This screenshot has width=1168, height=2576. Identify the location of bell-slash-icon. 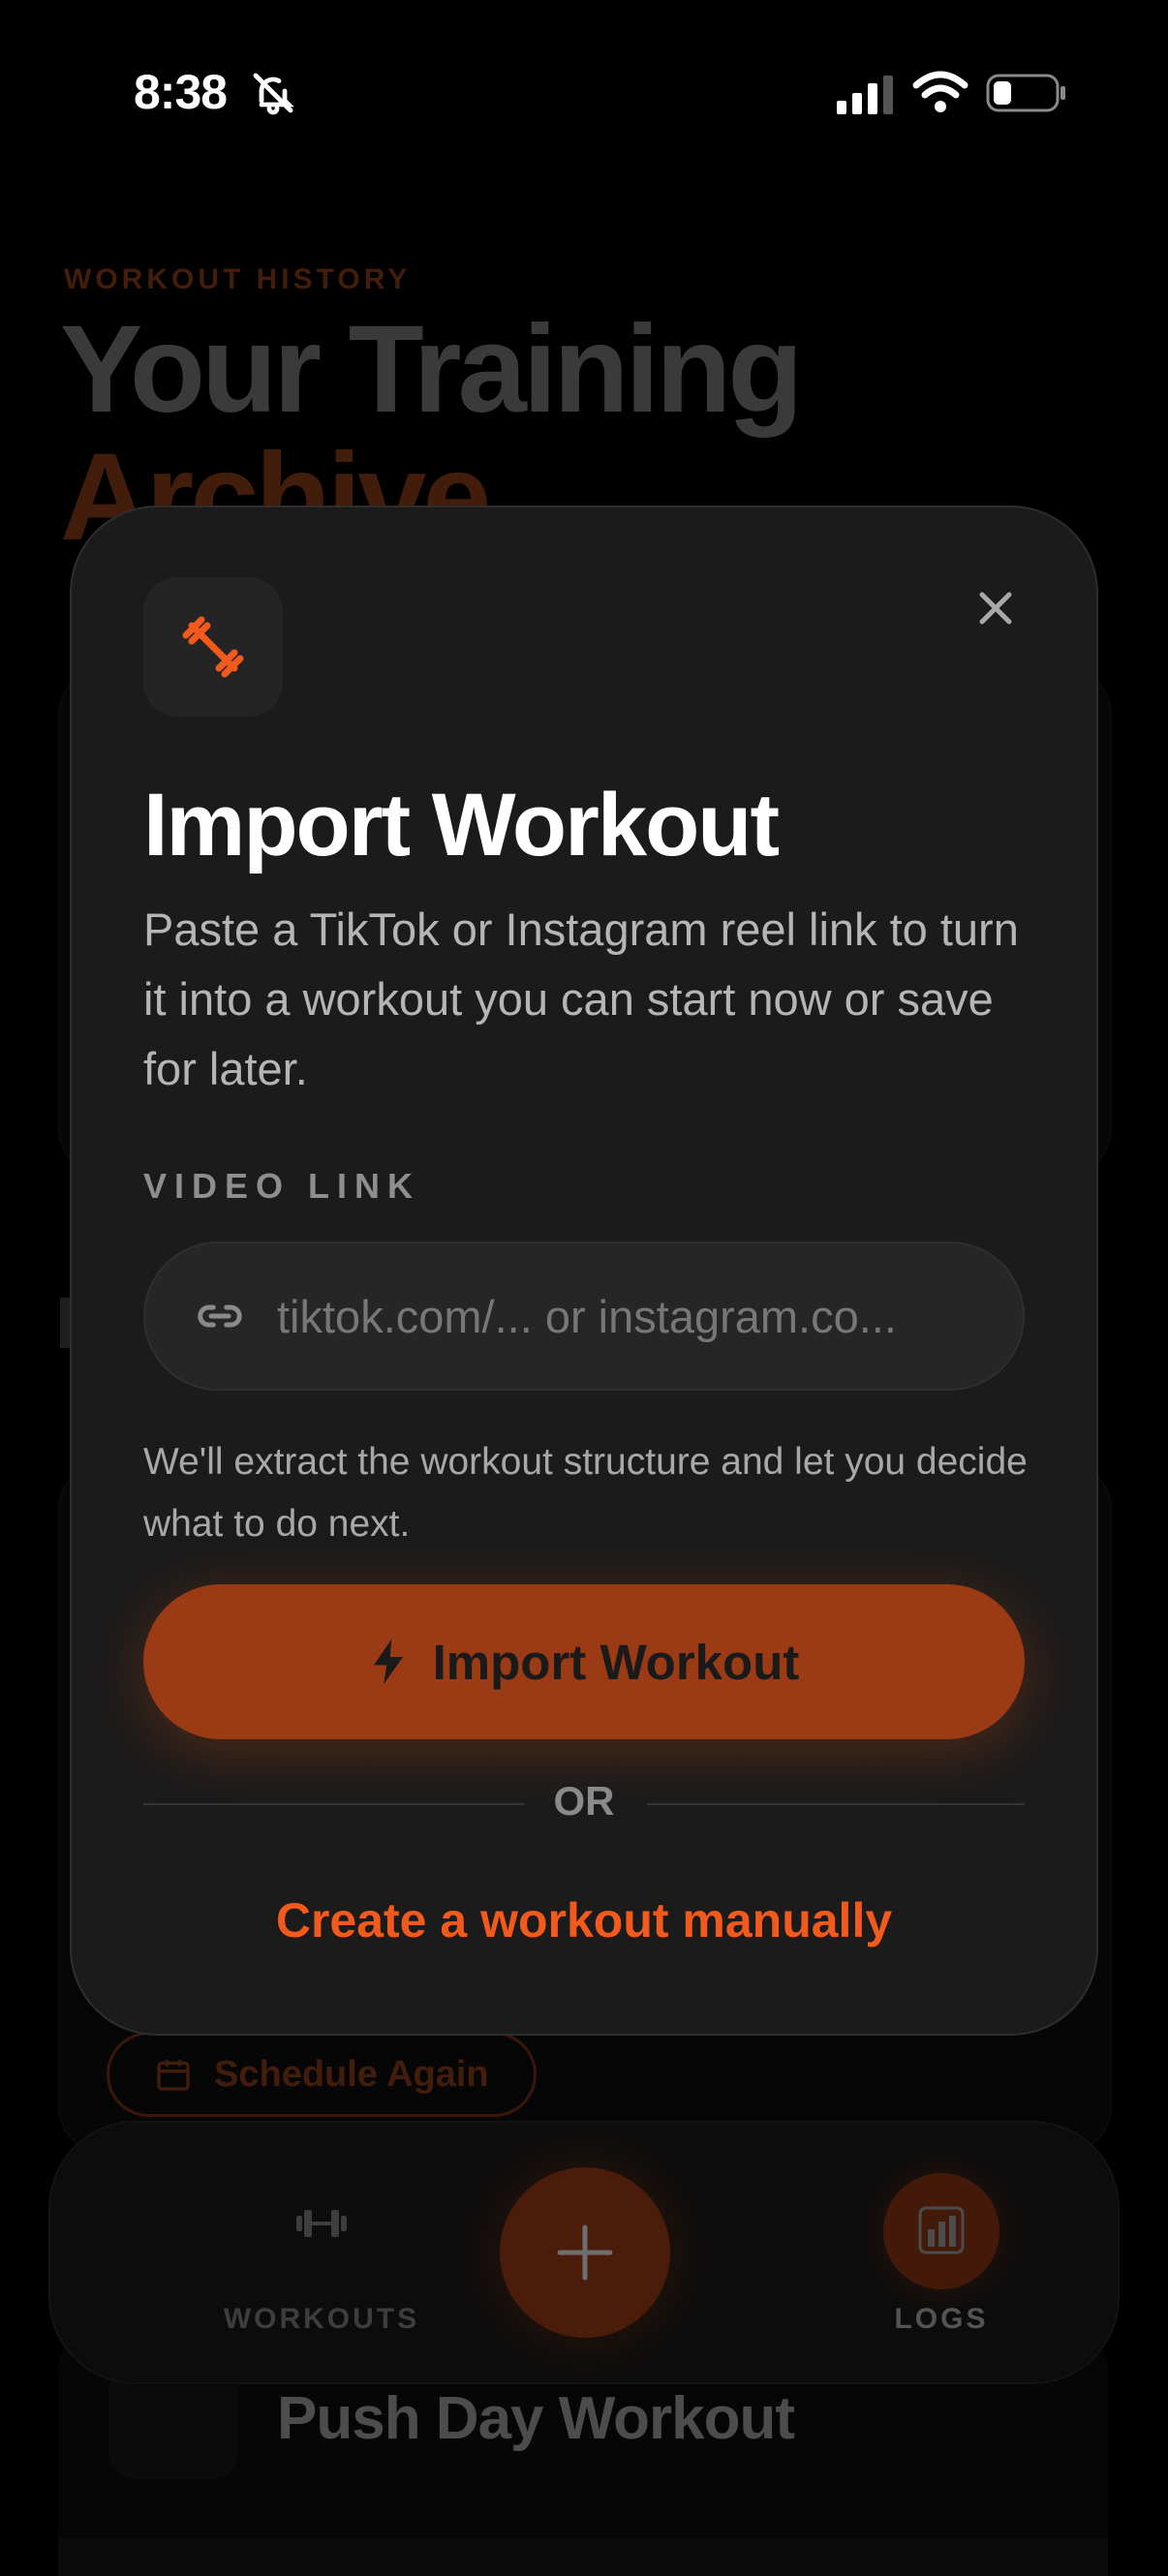
(273, 94).